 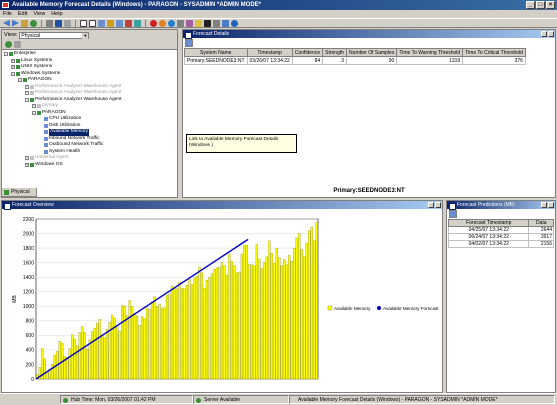 What do you see at coordinates (494, 52) in the screenshot?
I see `column-header: Time To Critical Threshold` at bounding box center [494, 52].